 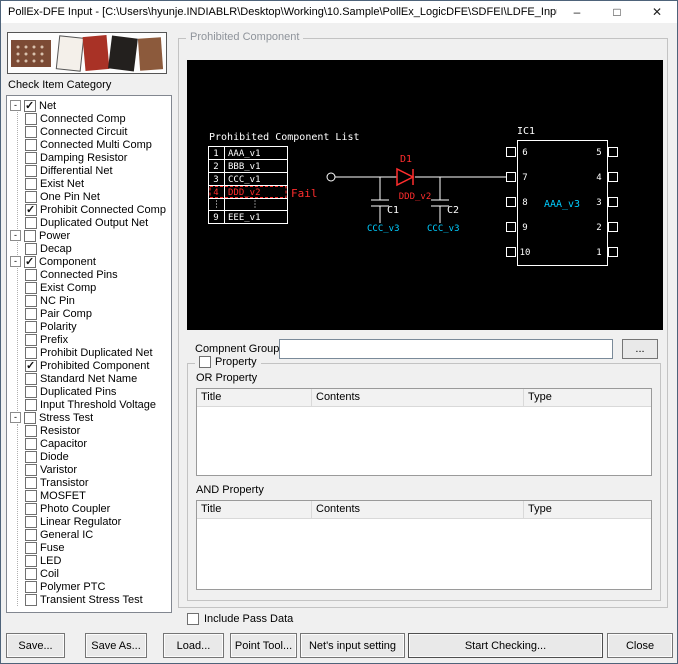 I want to click on tree-item: Prohibit Duplicated Net, so click(x=97, y=352).